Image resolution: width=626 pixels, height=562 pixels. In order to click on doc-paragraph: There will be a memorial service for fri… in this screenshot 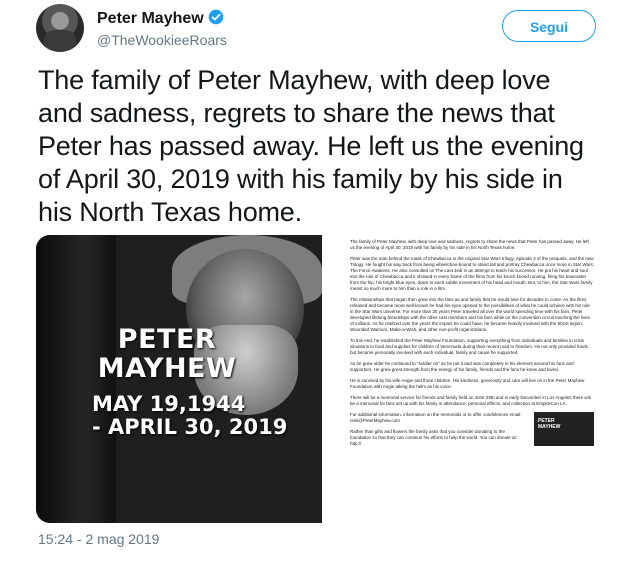, I will do `click(470, 400)`.